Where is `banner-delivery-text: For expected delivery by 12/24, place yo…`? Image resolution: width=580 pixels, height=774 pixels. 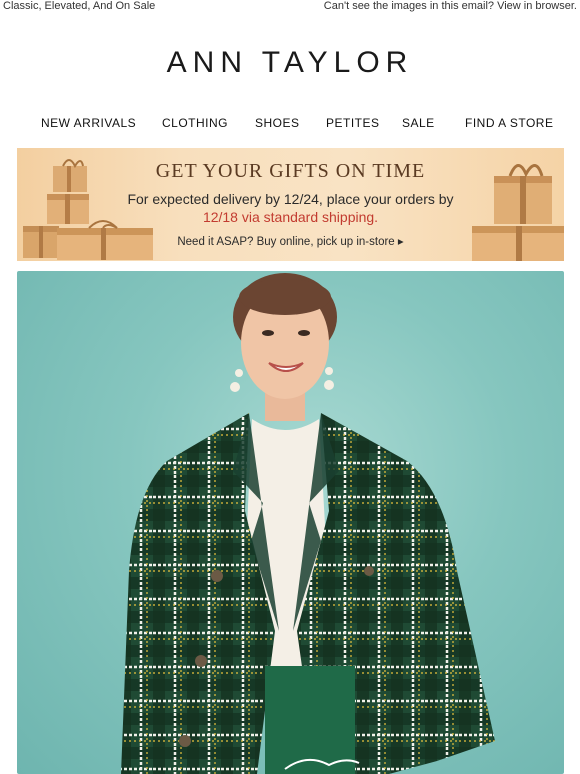 banner-delivery-text: For expected delivery by 12/24, place yo… is located at coordinates (290, 199).